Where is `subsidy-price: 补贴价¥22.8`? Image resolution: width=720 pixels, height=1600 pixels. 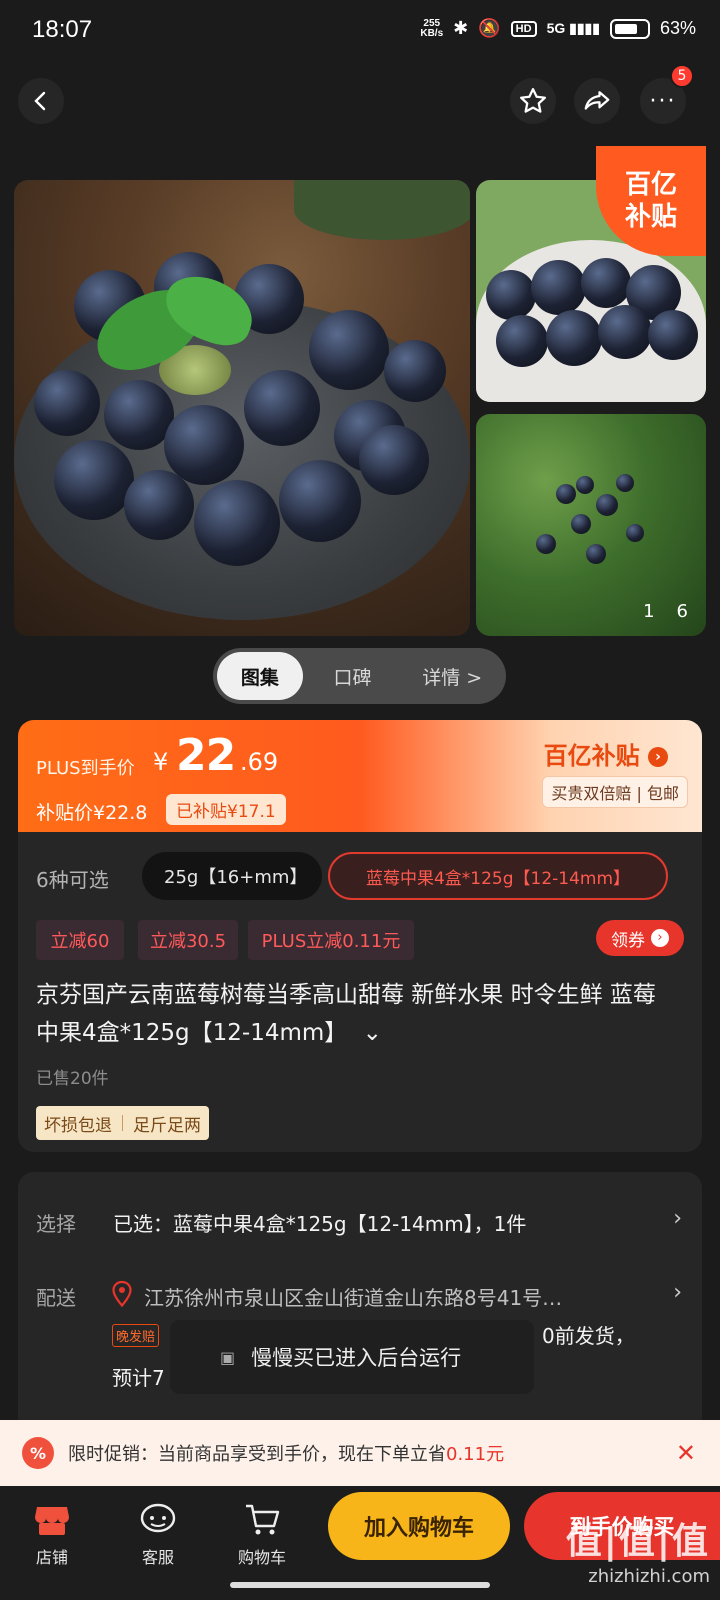
subsidy-price: 补贴价¥22.8 is located at coordinates (92, 813).